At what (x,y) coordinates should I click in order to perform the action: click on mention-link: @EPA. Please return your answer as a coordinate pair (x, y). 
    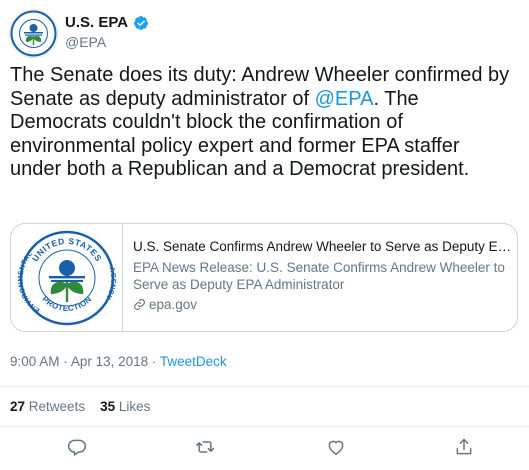
    Looking at the image, I should click on (344, 99).